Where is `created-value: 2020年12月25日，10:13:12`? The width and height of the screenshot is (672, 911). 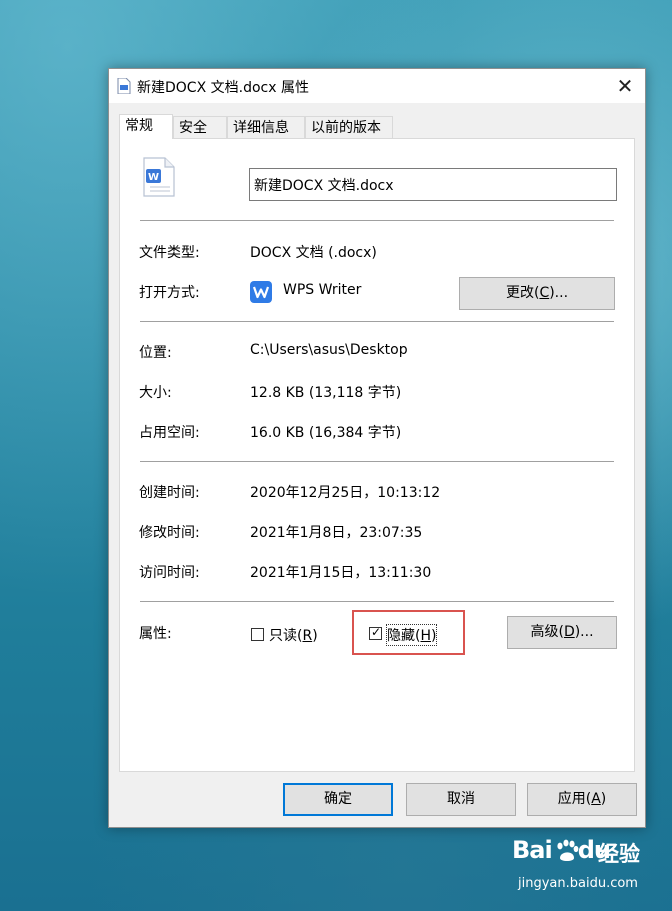
created-value: 2020年12月25日，10:13:12 is located at coordinates (345, 493).